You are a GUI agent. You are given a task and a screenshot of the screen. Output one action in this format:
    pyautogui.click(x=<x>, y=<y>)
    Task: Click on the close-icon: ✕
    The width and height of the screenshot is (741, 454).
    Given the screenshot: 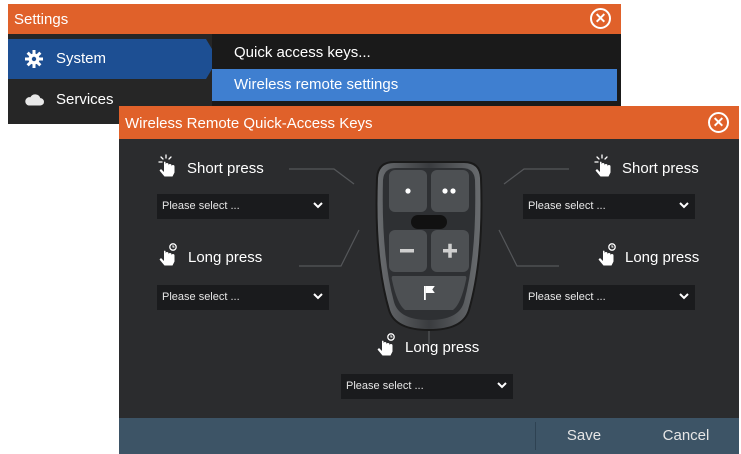 What is the action you would take?
    pyautogui.click(x=600, y=18)
    